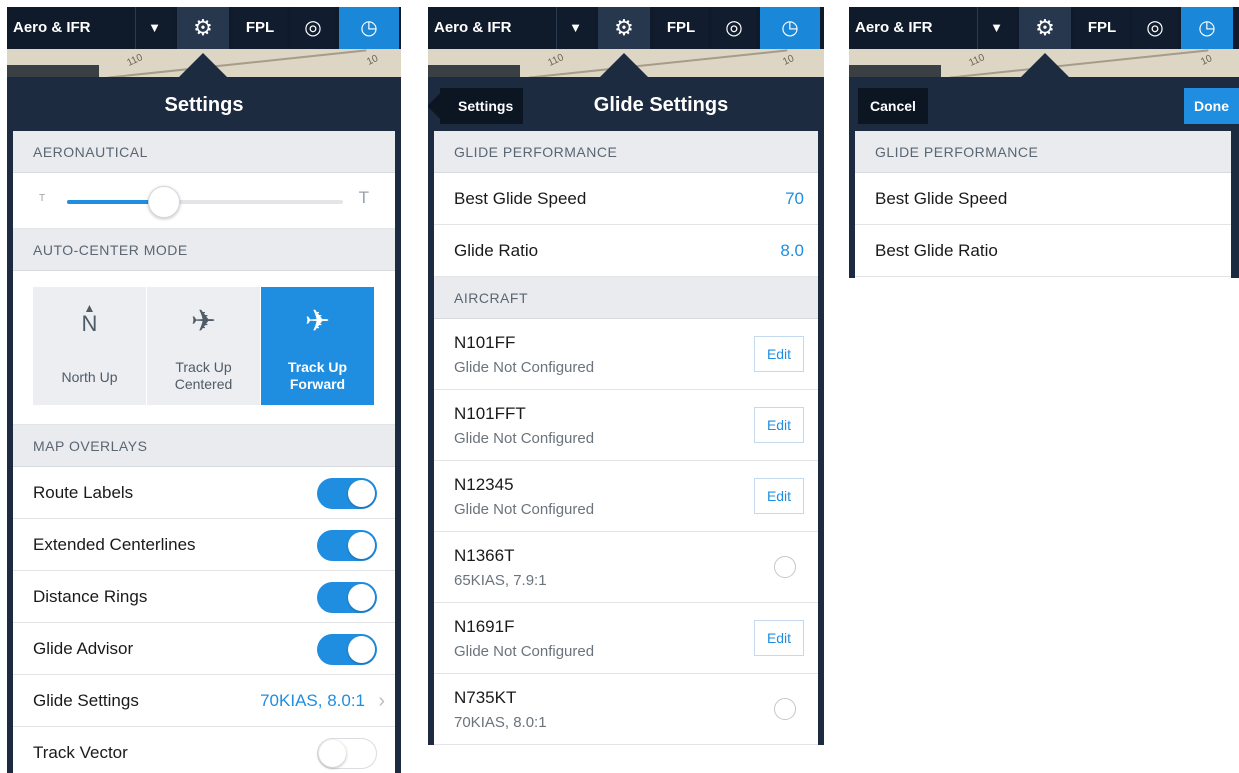 Image resolution: width=1239 pixels, height=773 pixels. Describe the element at coordinates (90, 346) in the screenshot. I see `mode-north-up: ▲ N North Up` at that location.